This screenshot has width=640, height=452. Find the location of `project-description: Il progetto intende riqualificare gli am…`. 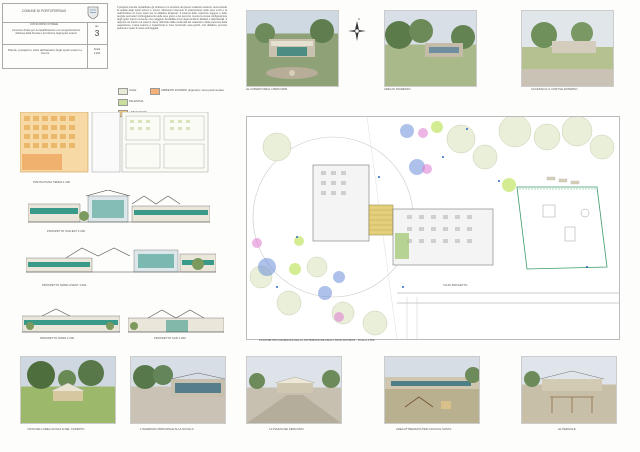

project-description: Il progetto intende riqualificare gli am… is located at coordinates (172, 18).